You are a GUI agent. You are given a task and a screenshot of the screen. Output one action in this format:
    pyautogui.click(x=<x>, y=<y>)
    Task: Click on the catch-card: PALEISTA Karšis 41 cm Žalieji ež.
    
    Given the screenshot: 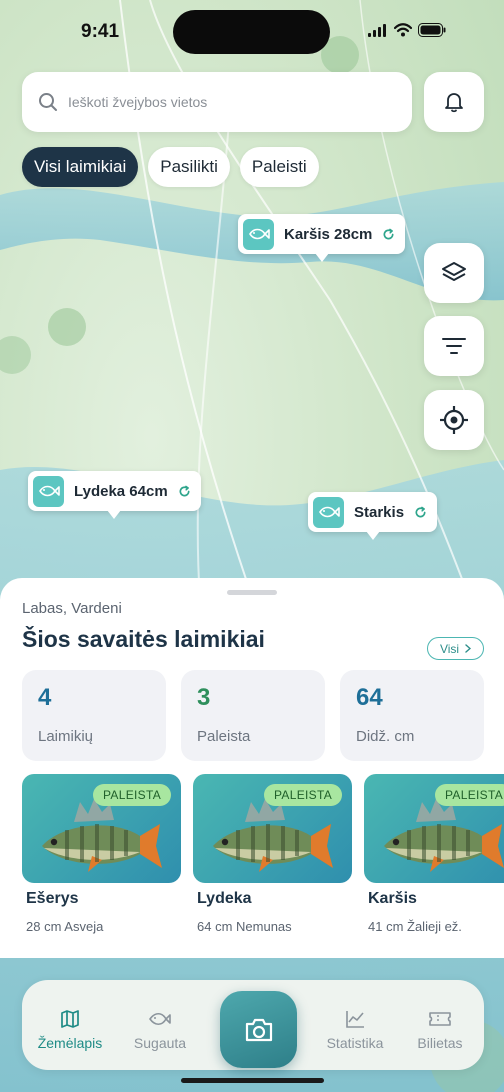 What is the action you would take?
    pyautogui.click(x=434, y=854)
    